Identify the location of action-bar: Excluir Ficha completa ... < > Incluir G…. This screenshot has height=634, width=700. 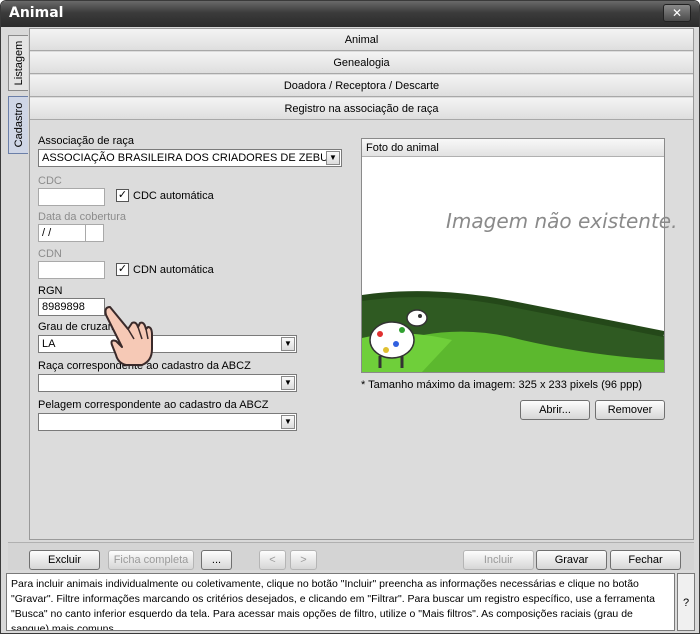
(351, 556).